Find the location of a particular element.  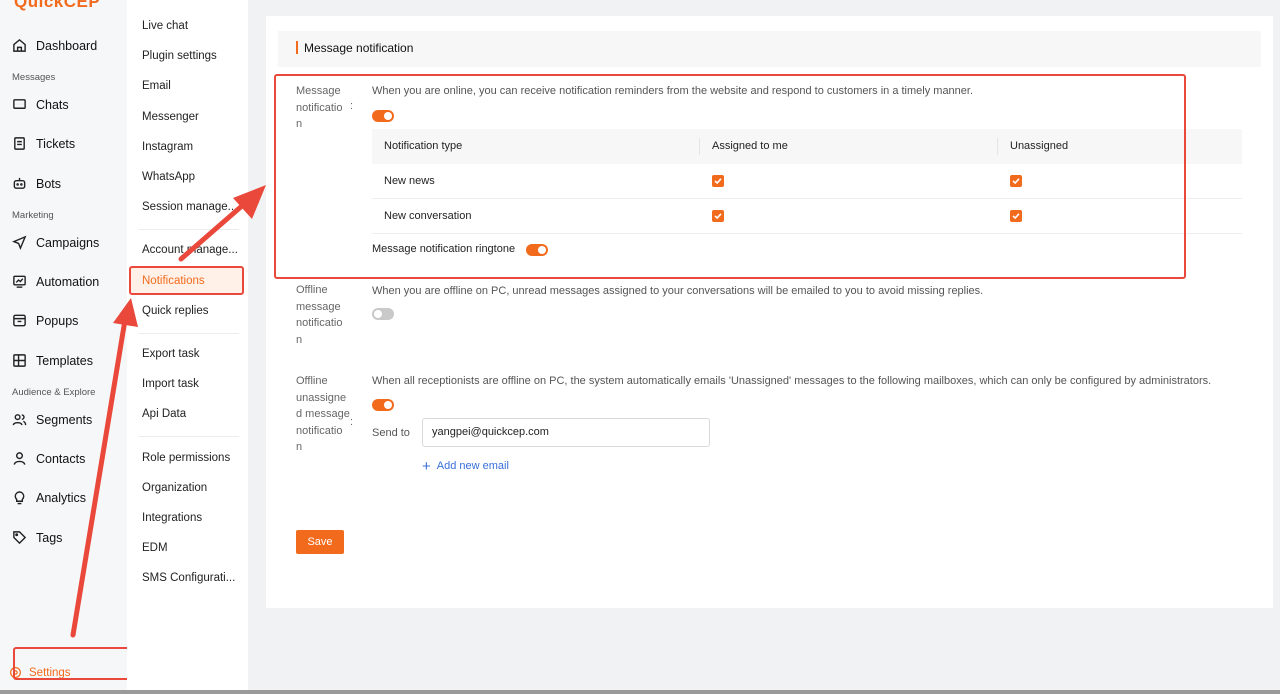

arrow-to-notifications is located at coordinates (99, 477).